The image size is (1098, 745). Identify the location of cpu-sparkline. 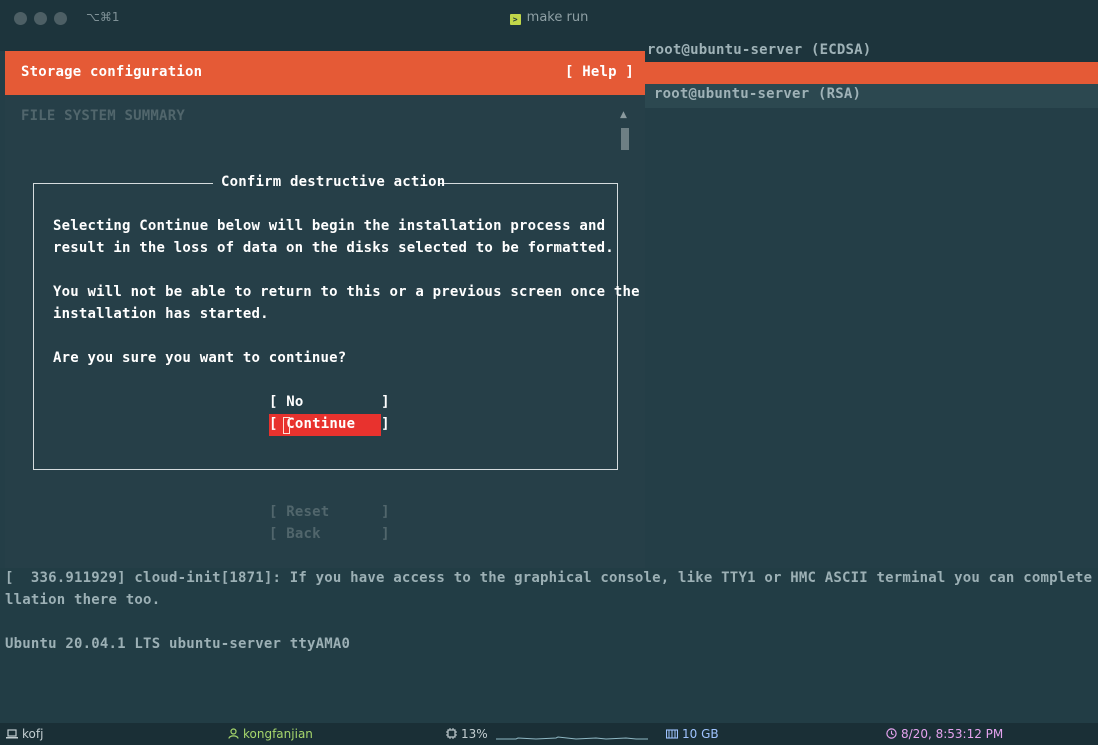
(572, 738).